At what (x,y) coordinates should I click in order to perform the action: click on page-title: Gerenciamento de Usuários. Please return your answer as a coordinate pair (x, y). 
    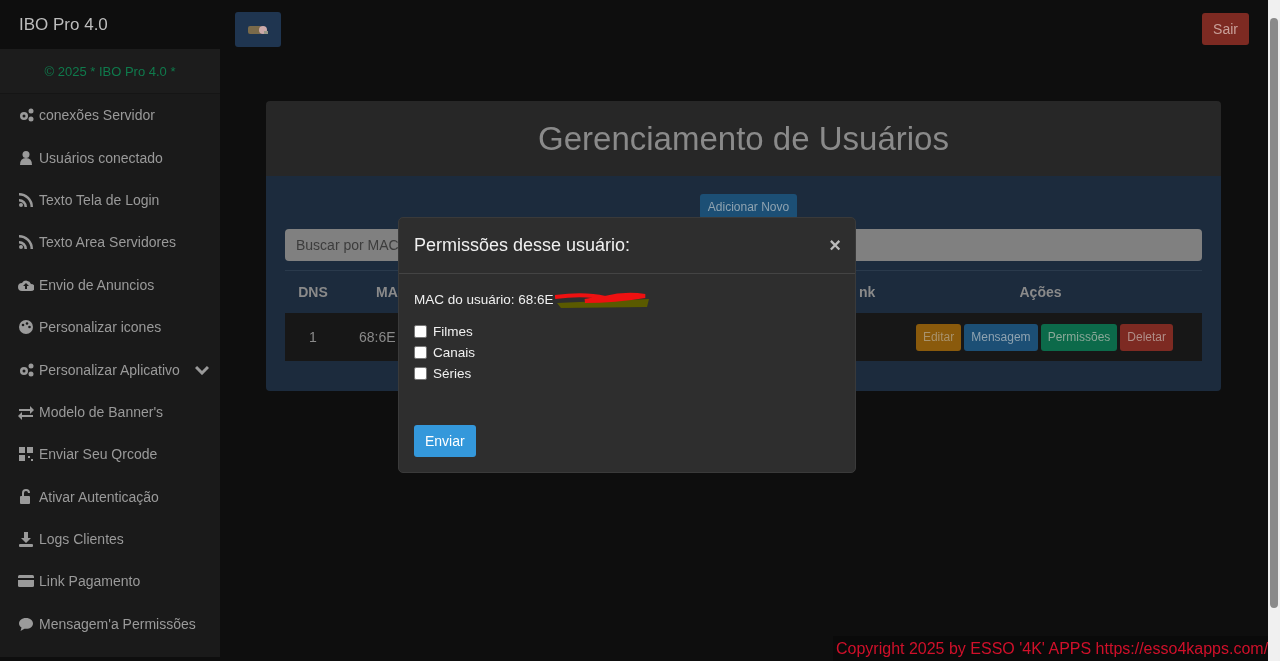
    Looking at the image, I should click on (743, 138).